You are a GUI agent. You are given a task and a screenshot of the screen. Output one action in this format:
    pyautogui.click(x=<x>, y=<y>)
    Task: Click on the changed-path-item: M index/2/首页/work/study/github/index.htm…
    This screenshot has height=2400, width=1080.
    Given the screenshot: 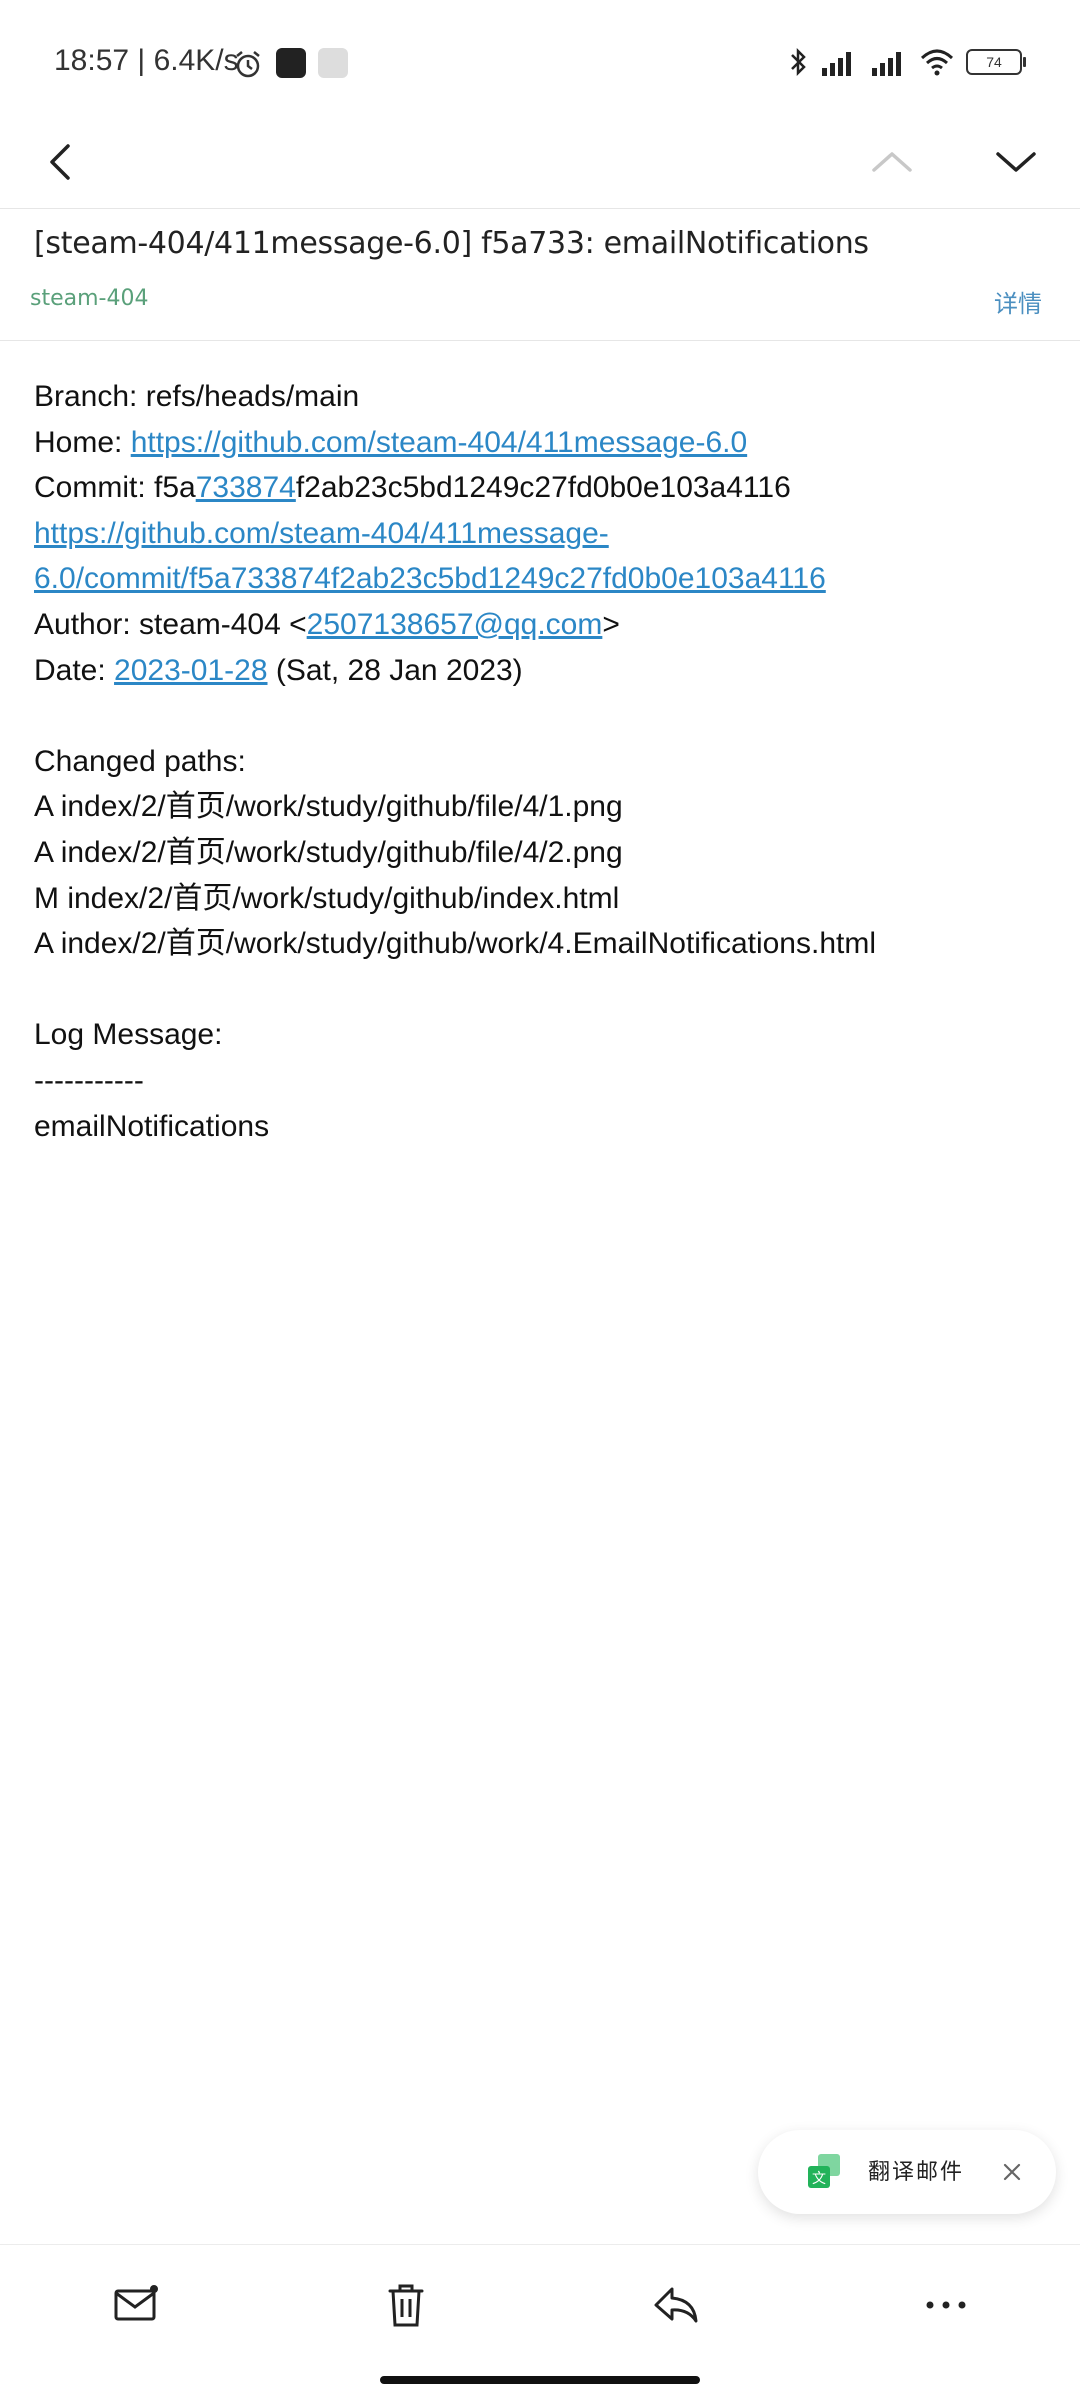 What is the action you would take?
    pyautogui.click(x=327, y=898)
    